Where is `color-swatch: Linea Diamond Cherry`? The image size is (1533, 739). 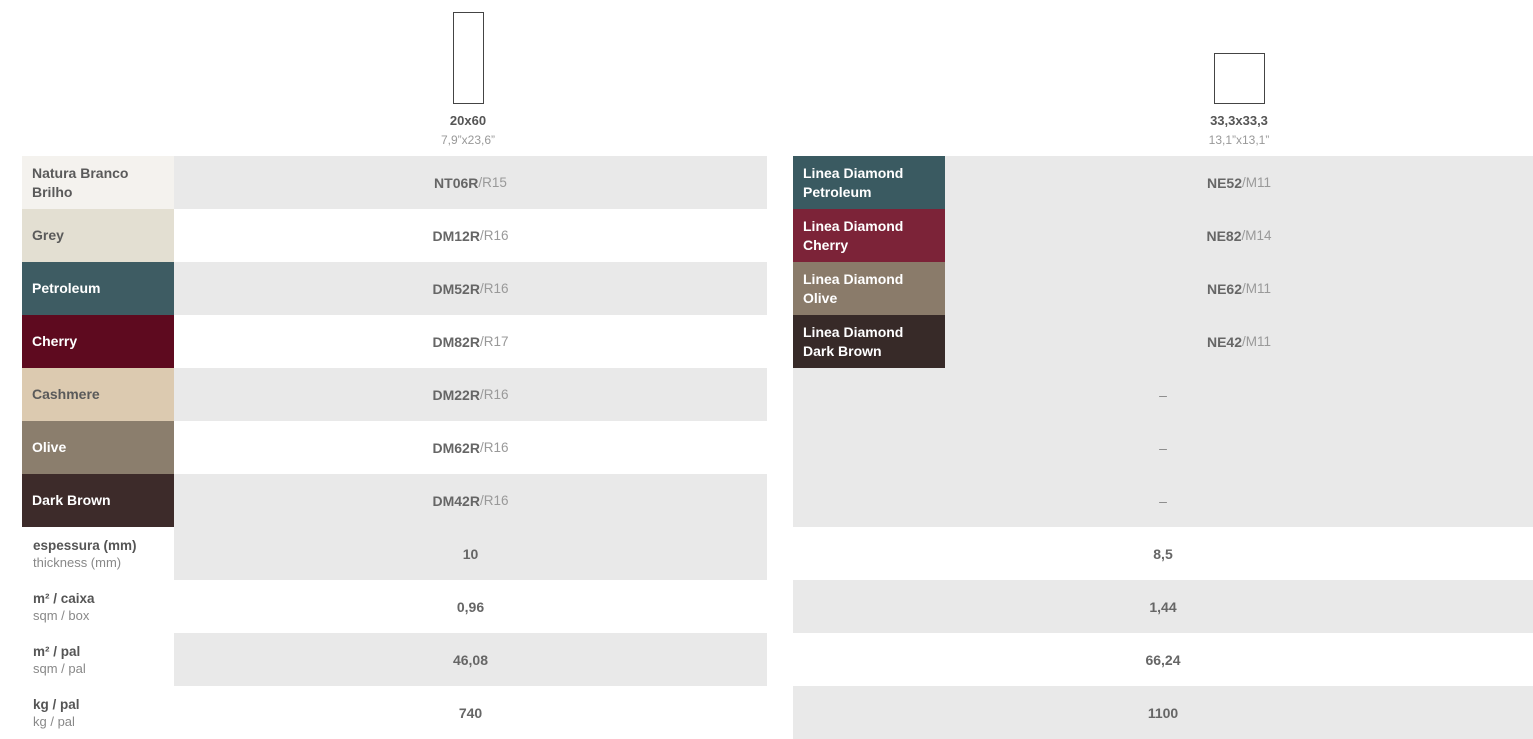
color-swatch: Linea Diamond Cherry is located at coordinates (869, 235).